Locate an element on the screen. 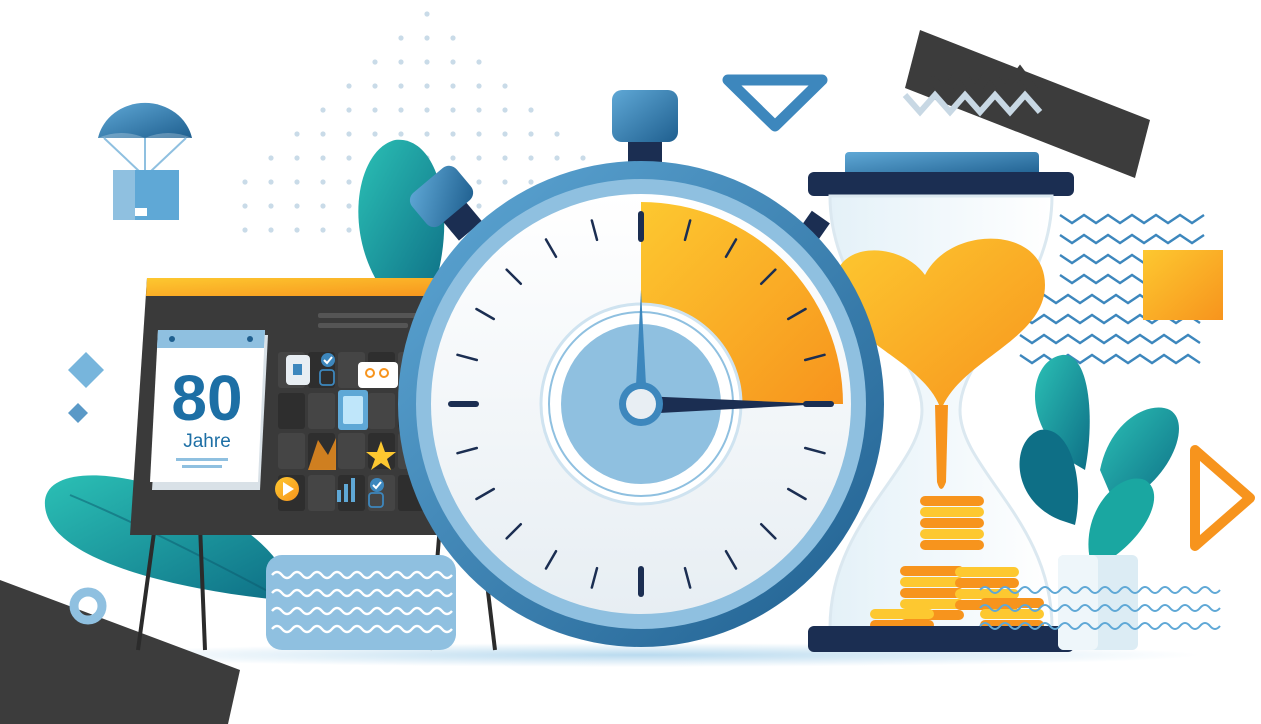 This screenshot has width=1261, height=724. wave-block is located at coordinates (361, 602).